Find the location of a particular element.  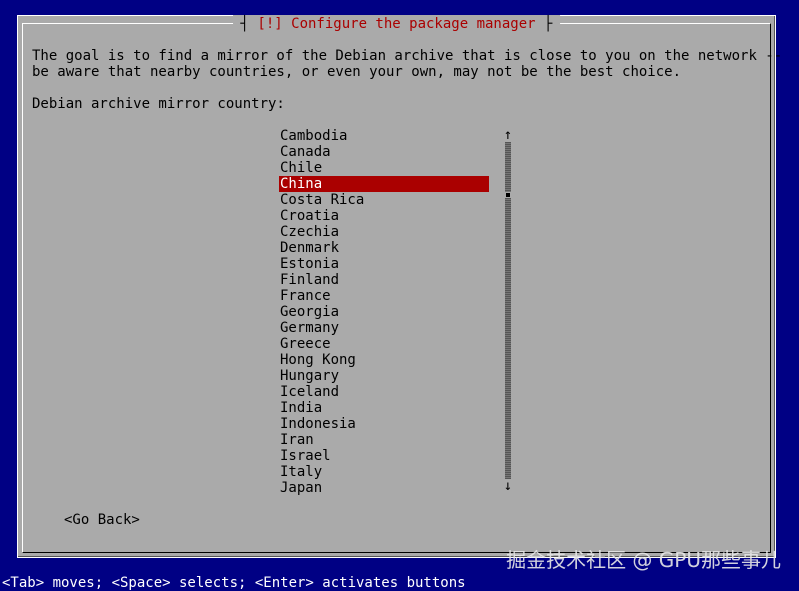

country-item: India is located at coordinates (384, 408).